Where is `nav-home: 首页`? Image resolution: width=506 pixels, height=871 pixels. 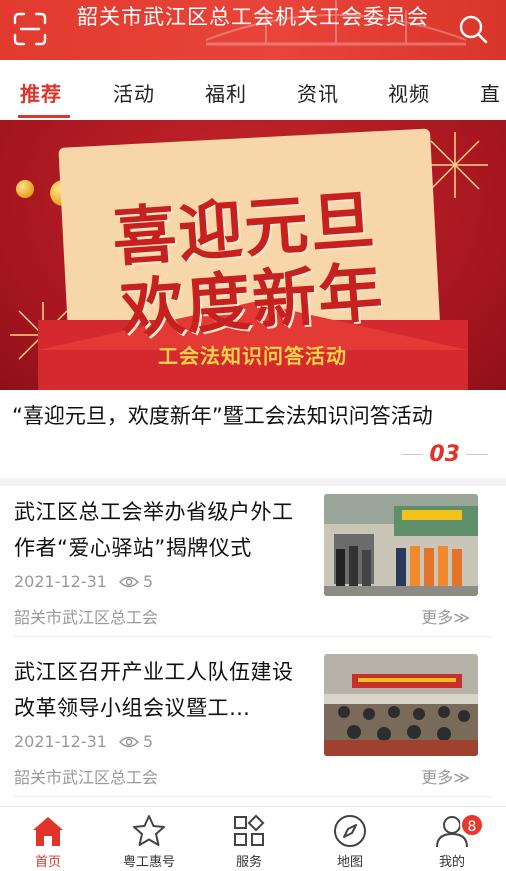
nav-home: 首页 is located at coordinates (48, 841).